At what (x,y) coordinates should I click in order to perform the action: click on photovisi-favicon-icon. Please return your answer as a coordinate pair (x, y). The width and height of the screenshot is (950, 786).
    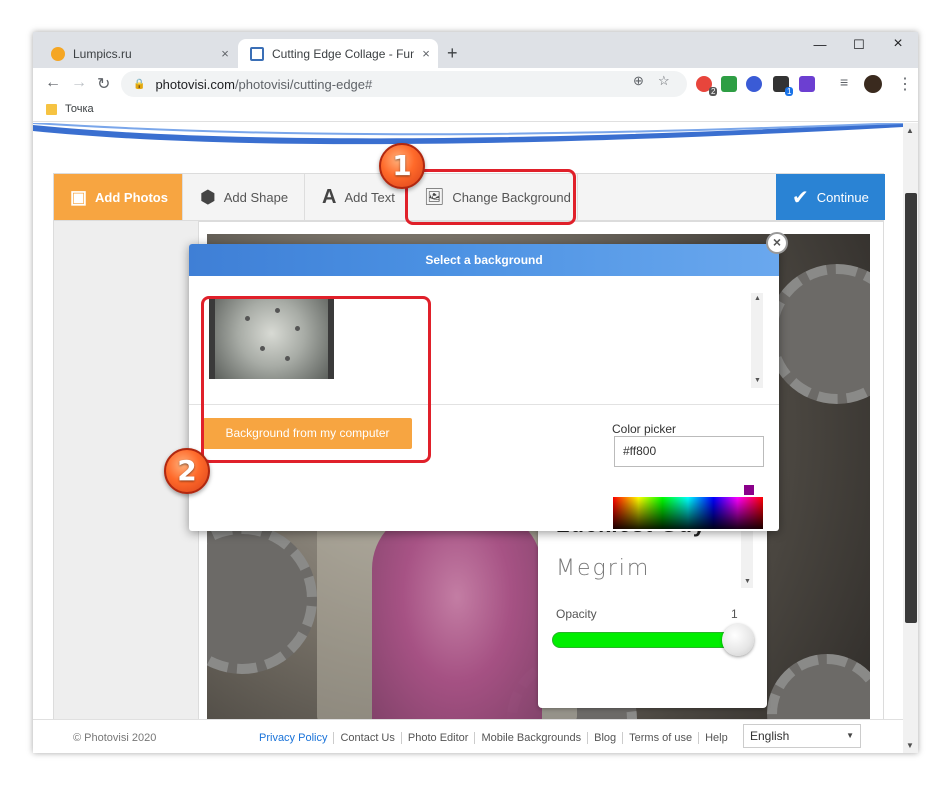
    Looking at the image, I should click on (257, 53).